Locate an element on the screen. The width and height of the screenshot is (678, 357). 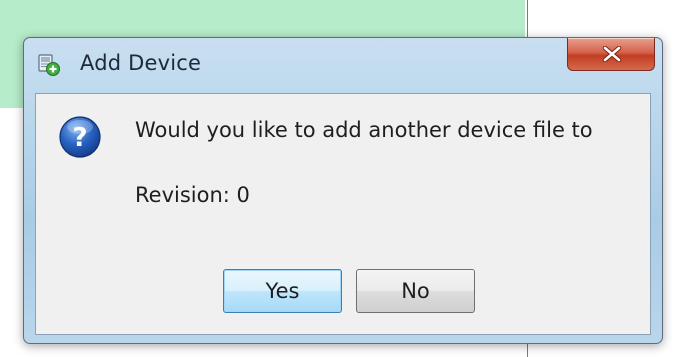
add-device-icon is located at coordinates (49, 65).